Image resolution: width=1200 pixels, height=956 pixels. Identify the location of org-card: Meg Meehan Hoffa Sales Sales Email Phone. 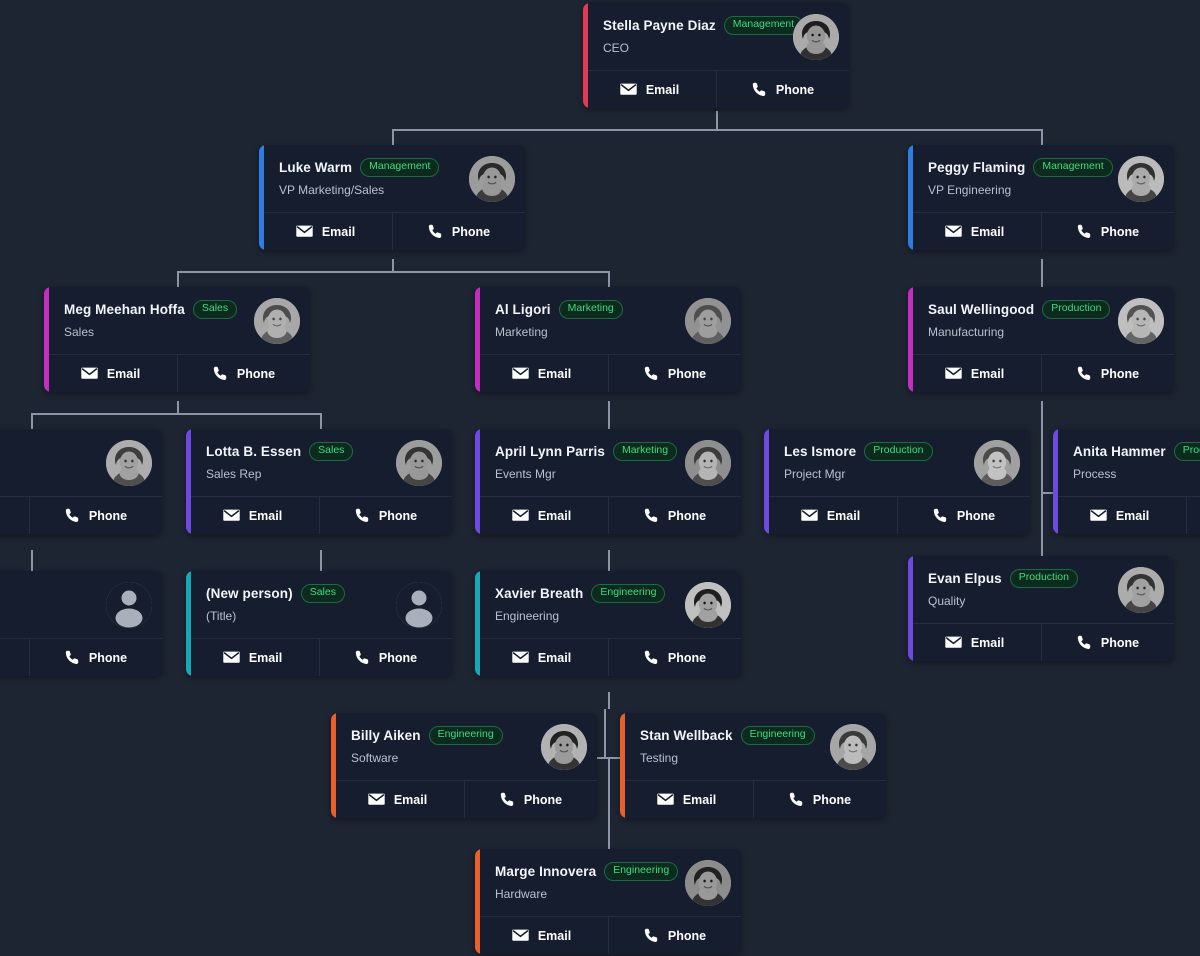
(177, 339).